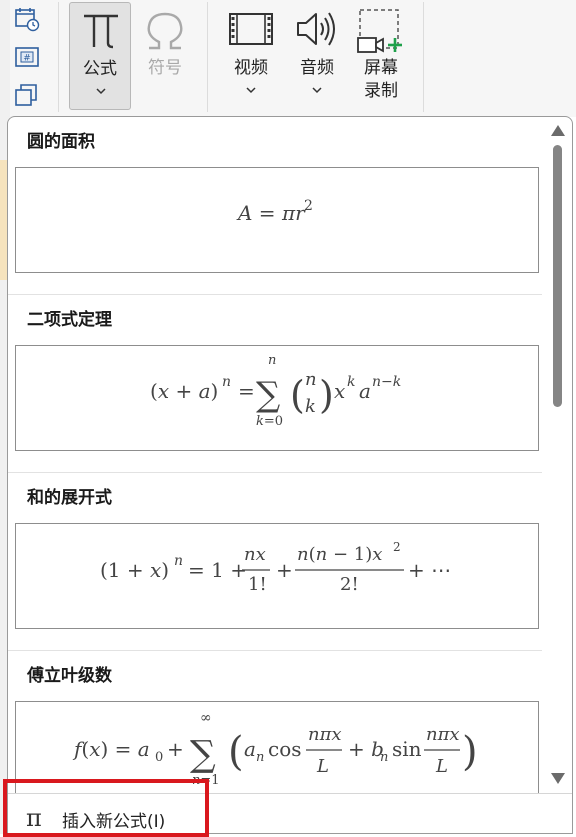  I want to click on svg-text: (x + a), so click(184, 391).